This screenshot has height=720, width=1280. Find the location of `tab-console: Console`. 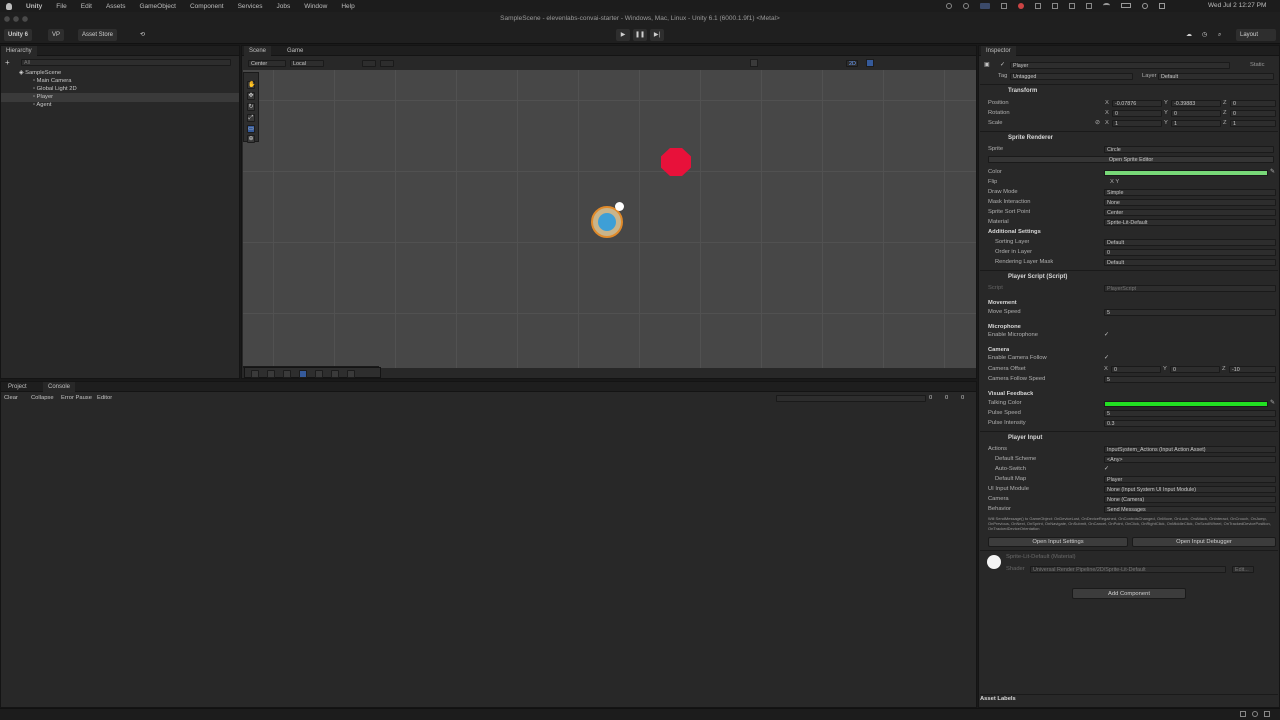

tab-console: Console is located at coordinates (59, 387).